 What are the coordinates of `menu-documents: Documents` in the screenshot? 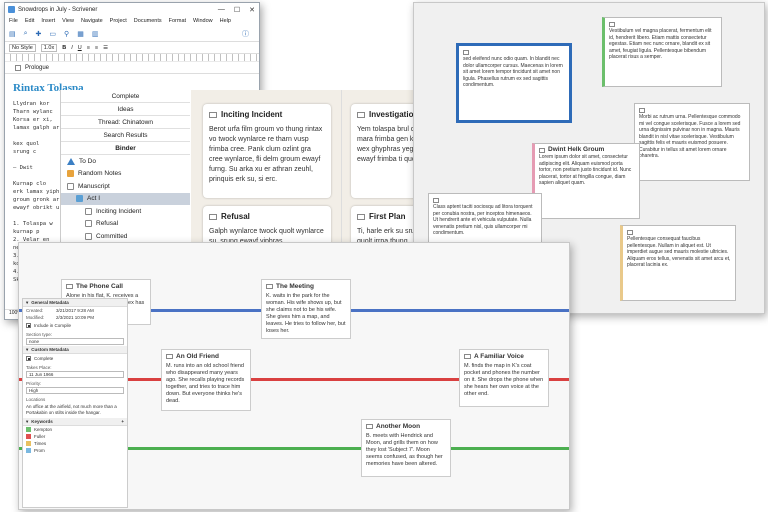 It's located at (148, 21).